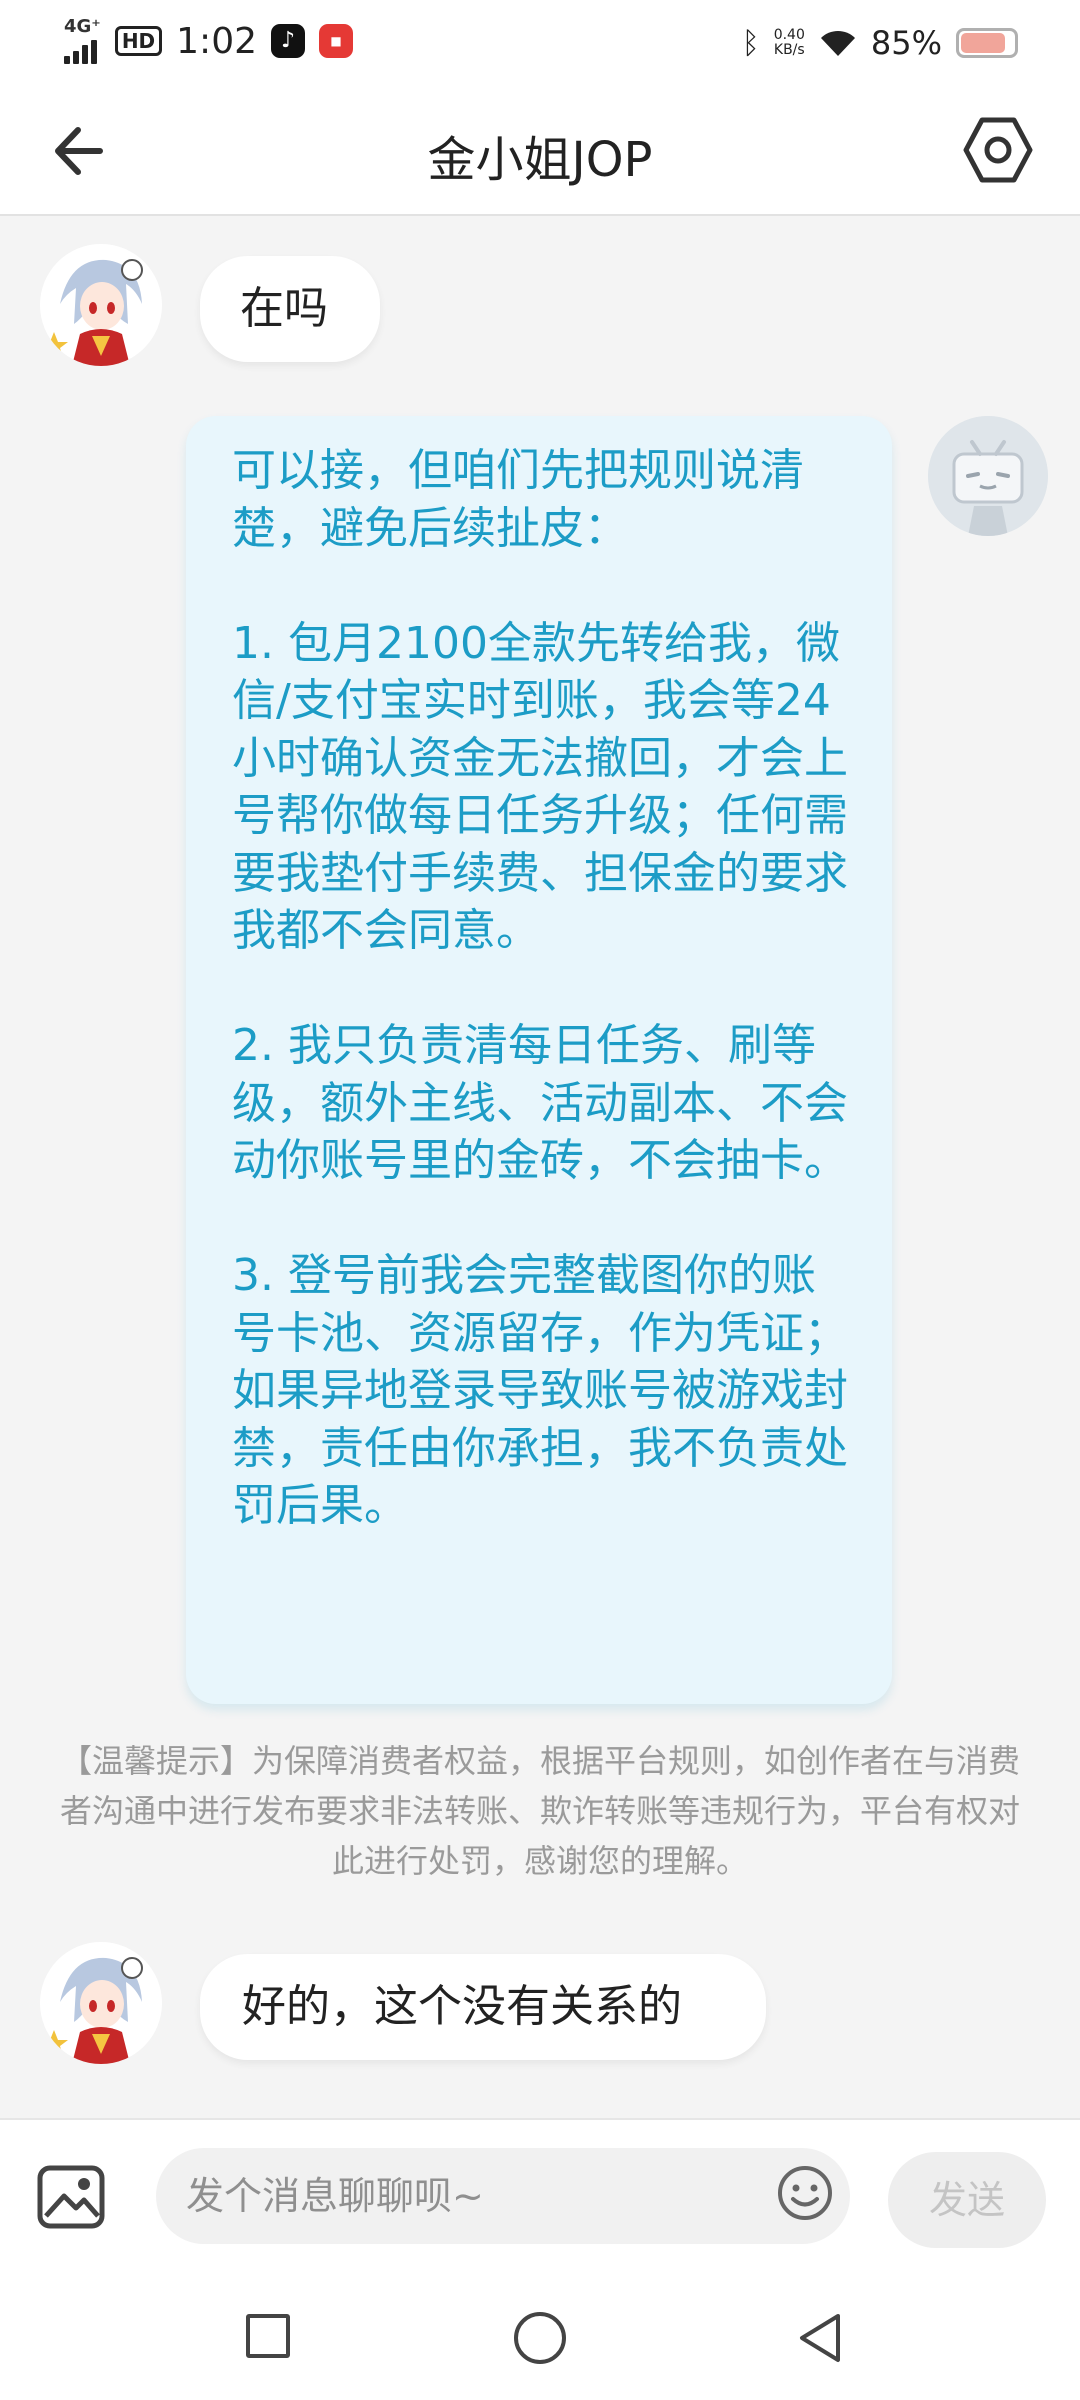 Image resolution: width=1080 pixels, height=2400 pixels. Describe the element at coordinates (983, 43) in the screenshot. I see `battery-fill` at that location.